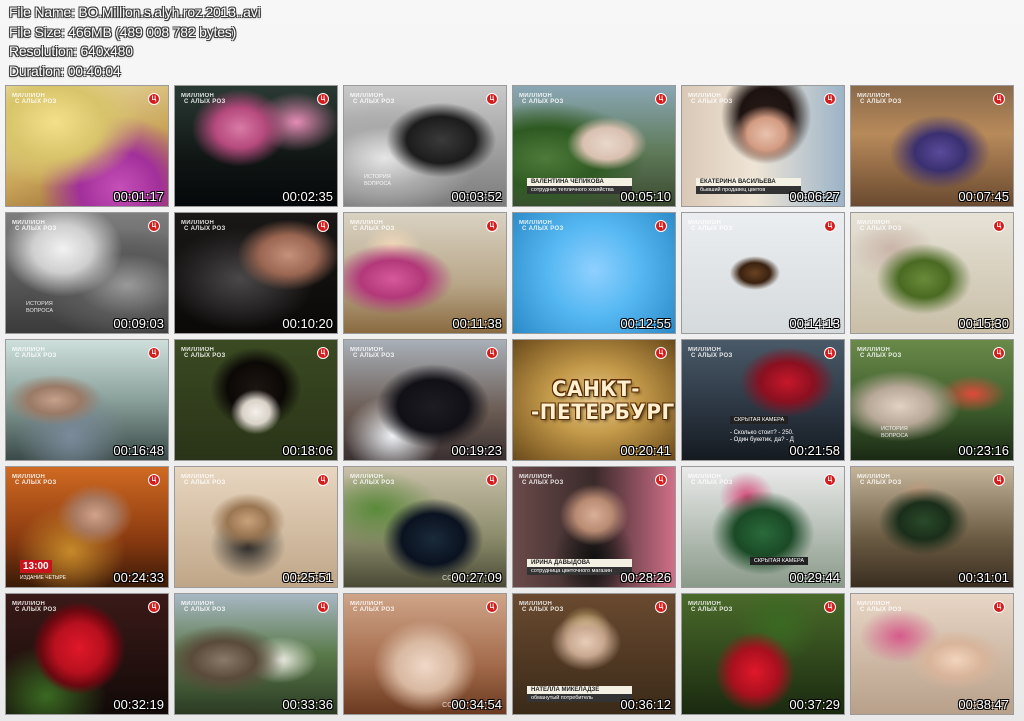 The width and height of the screenshot is (1024, 721). I want to click on timestamp: 00:14:13, so click(814, 323).